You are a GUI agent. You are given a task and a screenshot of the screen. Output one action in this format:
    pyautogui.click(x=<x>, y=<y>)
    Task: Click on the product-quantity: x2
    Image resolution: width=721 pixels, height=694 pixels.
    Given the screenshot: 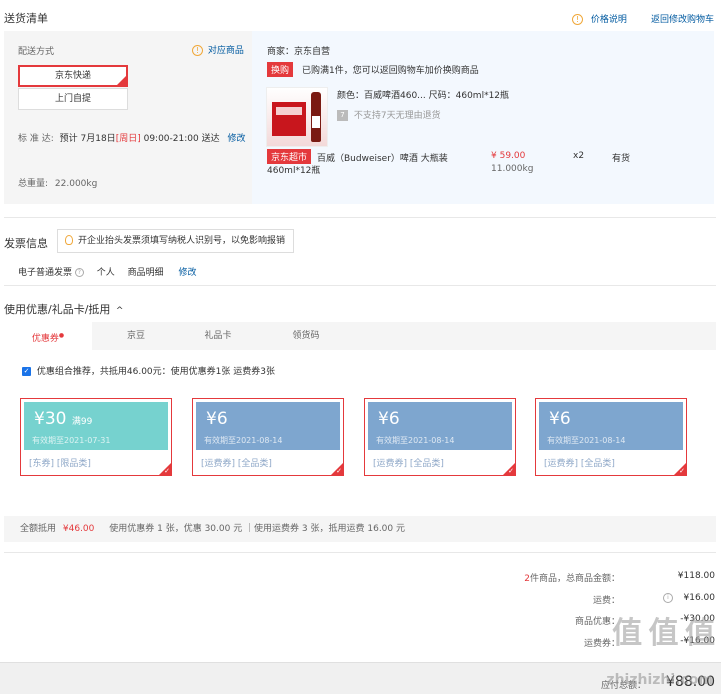 What is the action you would take?
    pyautogui.click(x=579, y=156)
    